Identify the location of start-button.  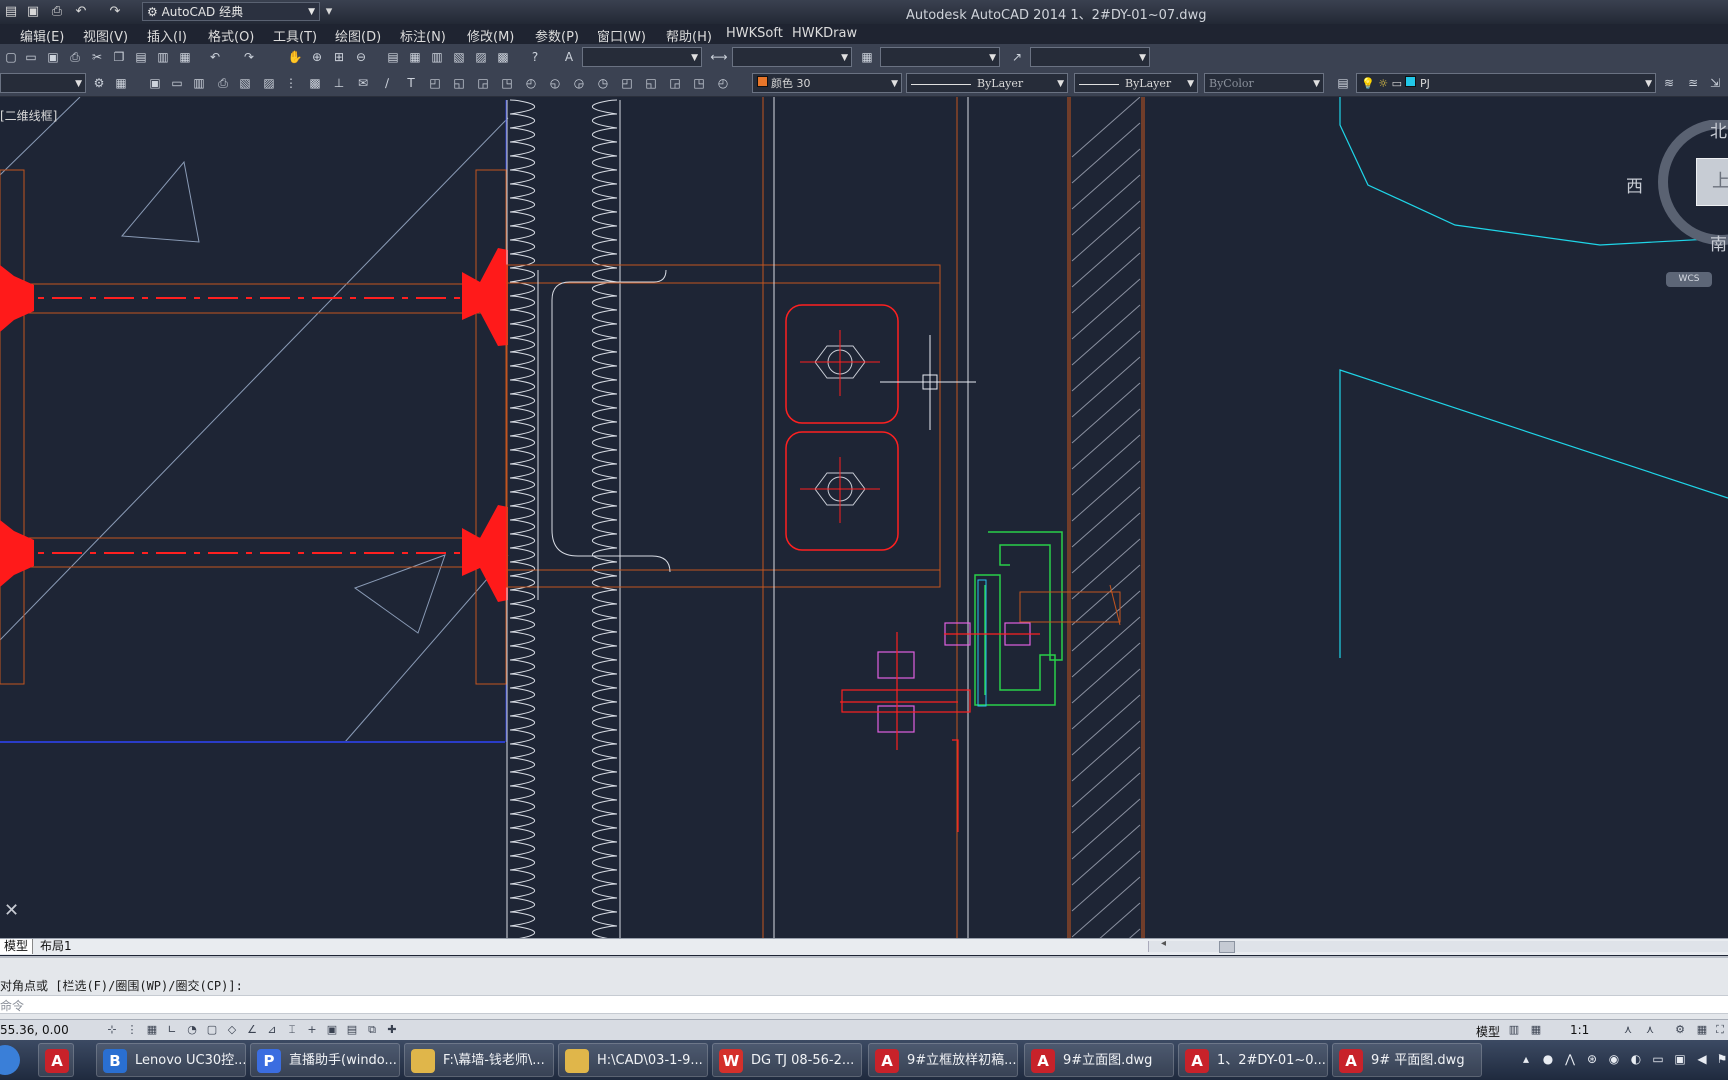
(10, 1060).